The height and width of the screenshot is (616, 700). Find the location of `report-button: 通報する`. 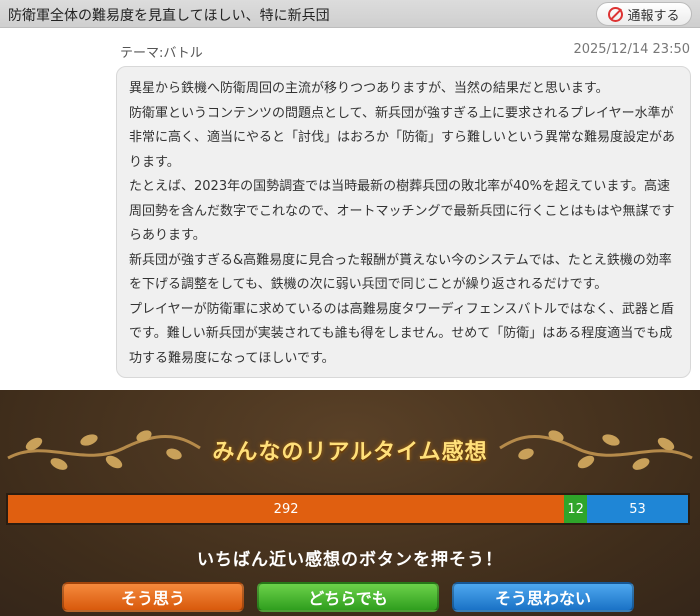

report-button: 通報する is located at coordinates (644, 14).